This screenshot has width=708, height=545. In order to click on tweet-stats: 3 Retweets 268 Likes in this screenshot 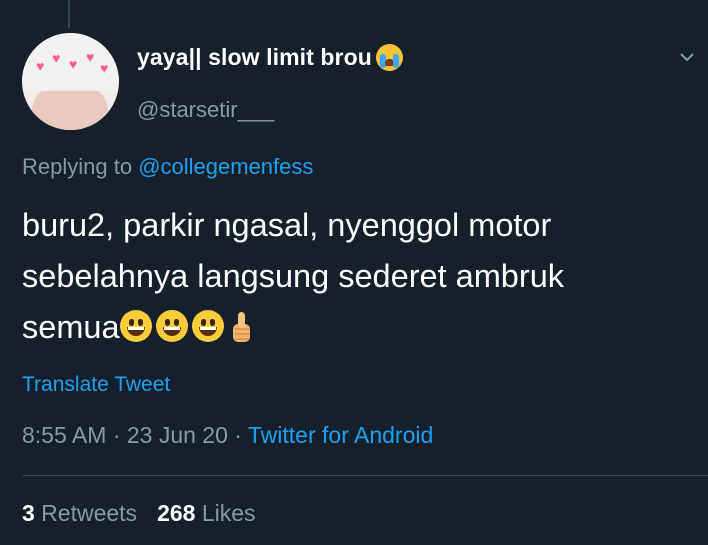, I will do `click(139, 513)`.